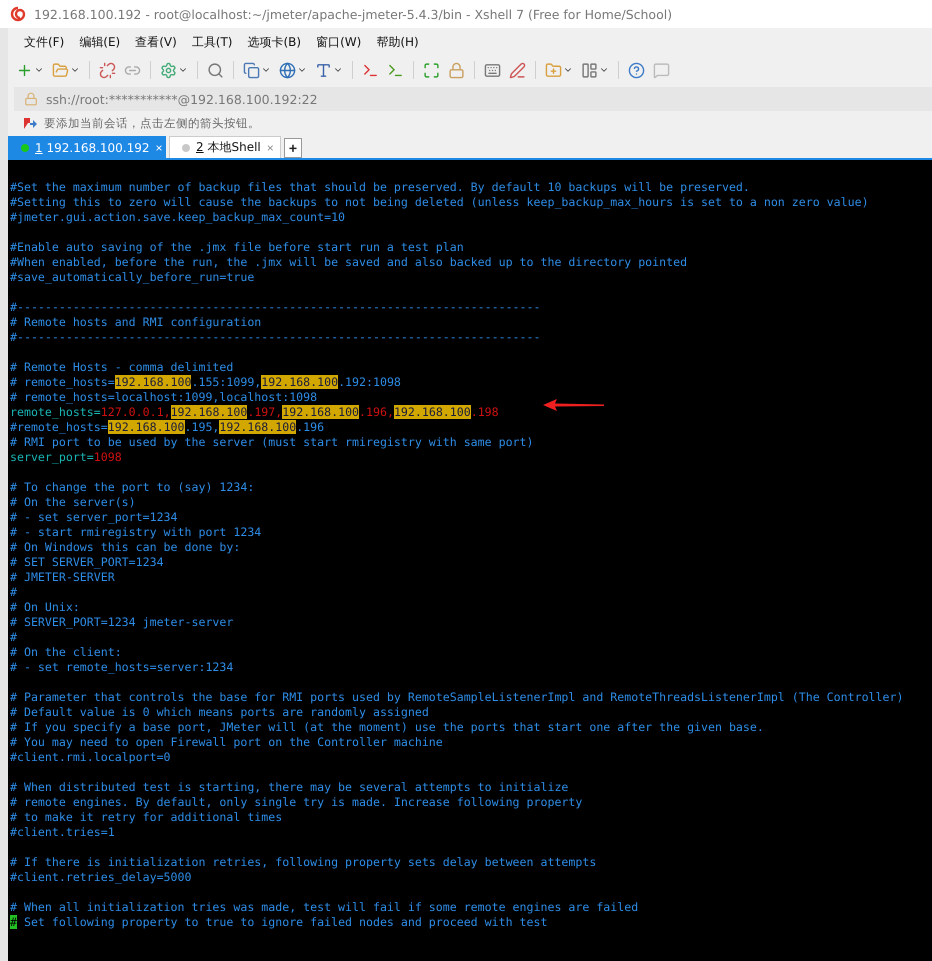  I want to click on terminal-line: #save_automatically_before_run=true, so click(133, 277).